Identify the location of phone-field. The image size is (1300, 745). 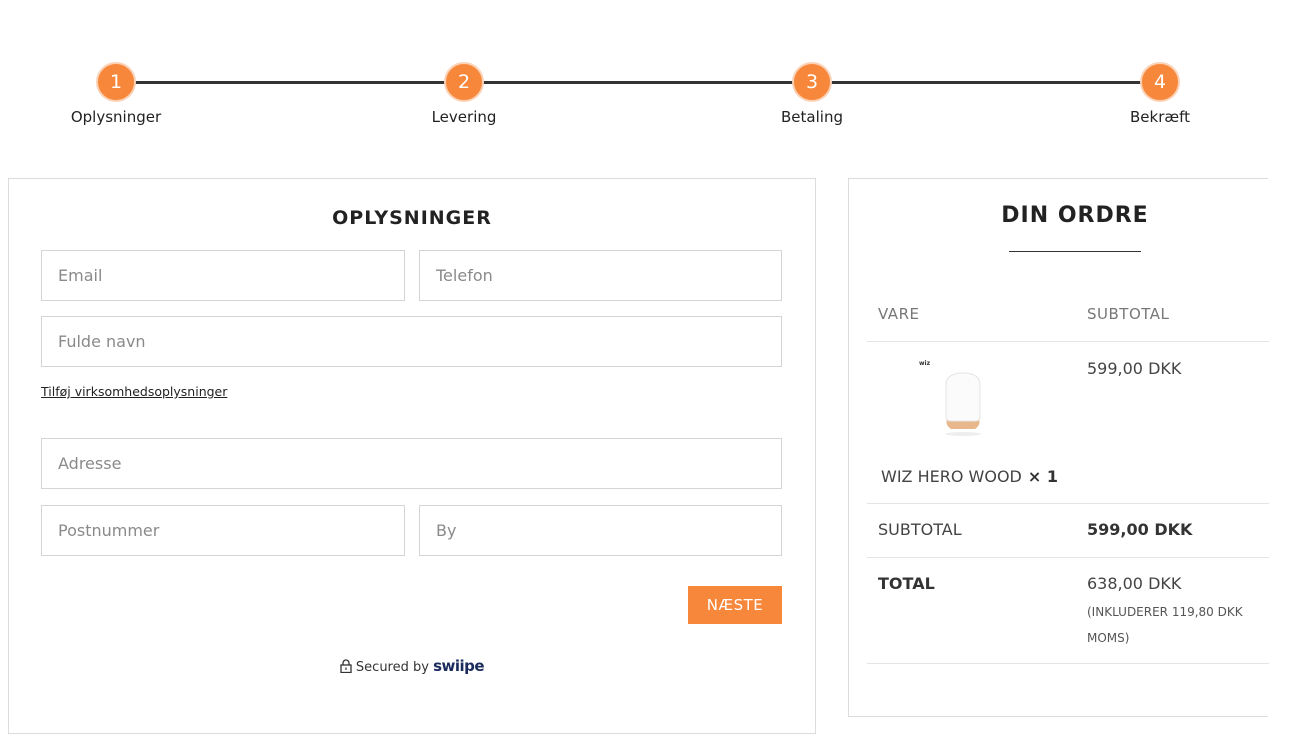
(600, 275).